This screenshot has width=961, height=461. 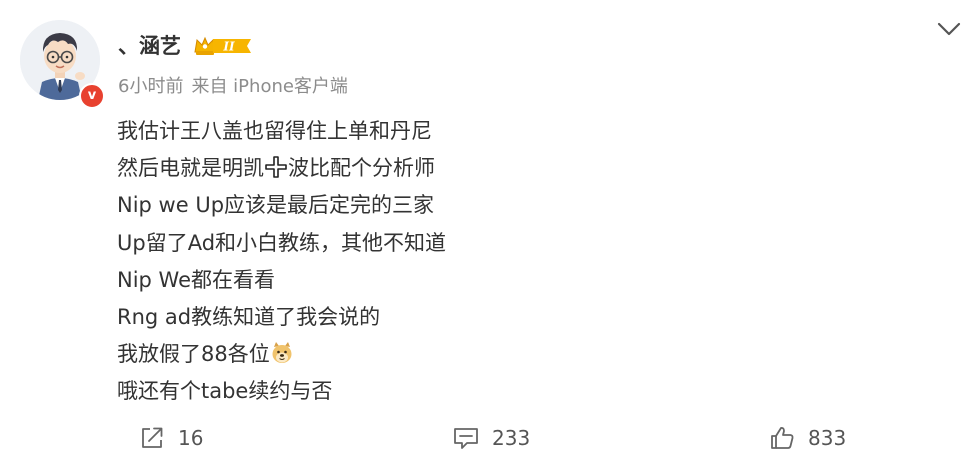 I want to click on crown-level-badge-icon: II, so click(x=222, y=45).